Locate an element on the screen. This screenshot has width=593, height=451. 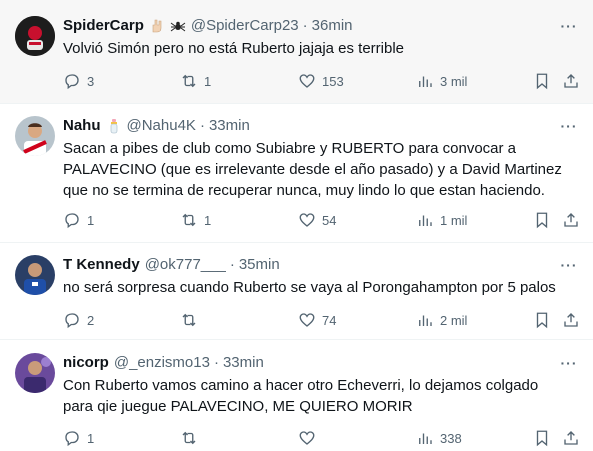
like-button is located at coordinates (310, 438).